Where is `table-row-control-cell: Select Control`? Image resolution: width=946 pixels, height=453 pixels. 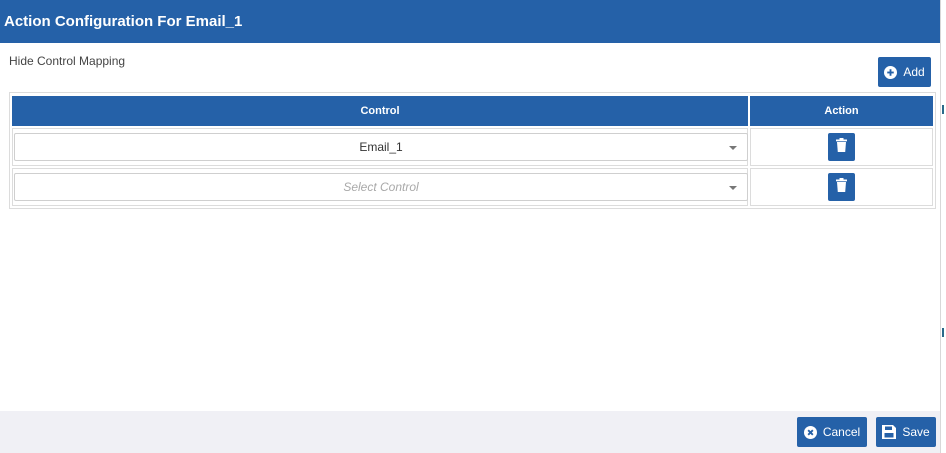 table-row-control-cell: Select Control is located at coordinates (380, 187).